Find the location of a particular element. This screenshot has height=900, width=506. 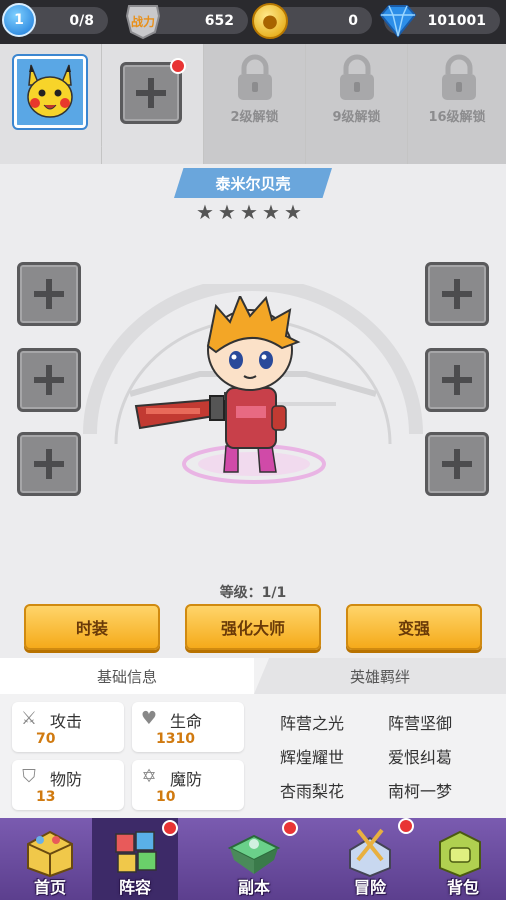

tab-hero-bond: 英雄羁绊 is located at coordinates (380, 676).